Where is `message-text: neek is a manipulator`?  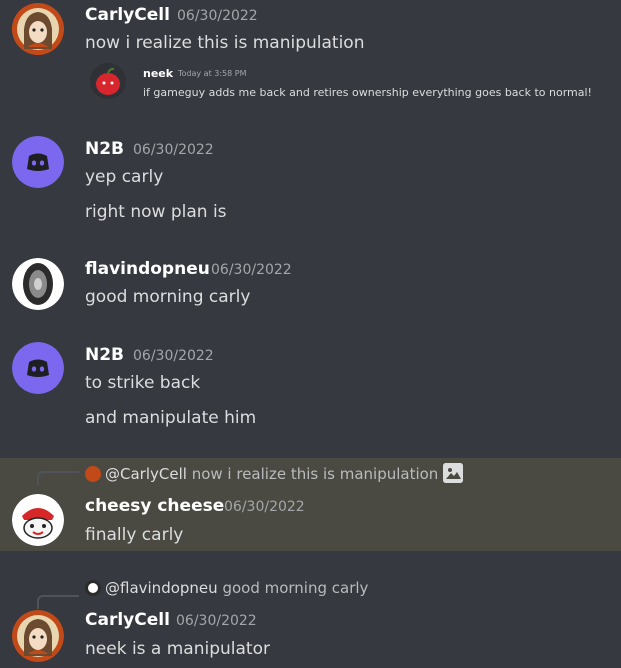 message-text: neek is a manipulator is located at coordinates (177, 649).